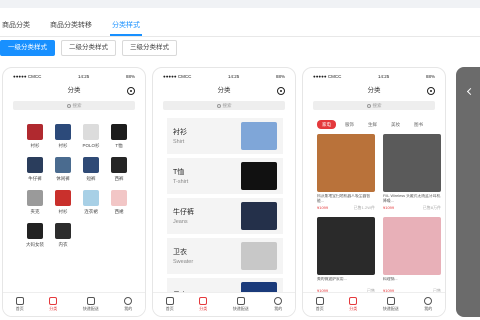  Describe the element at coordinates (91, 136) in the screenshot. I see `grid-item: POLO衫` at that location.